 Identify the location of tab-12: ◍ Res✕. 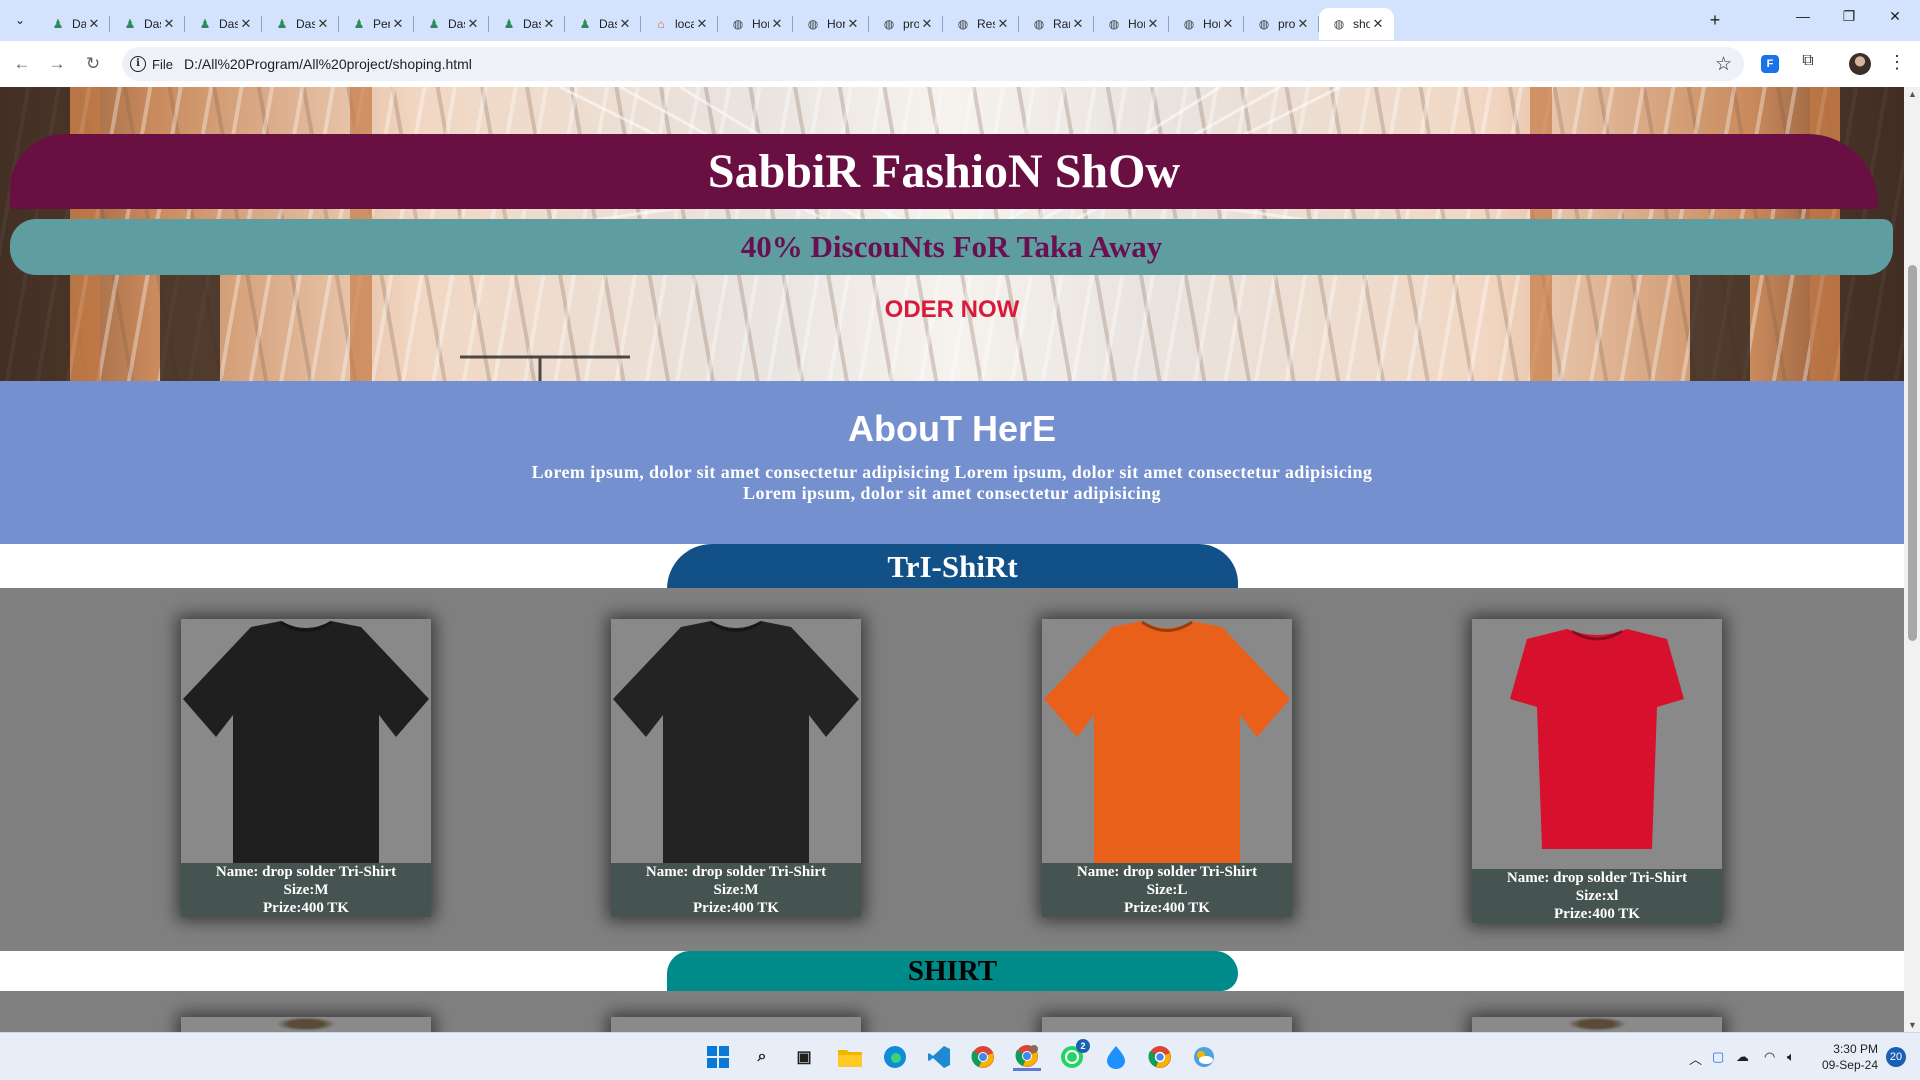
(981, 24).